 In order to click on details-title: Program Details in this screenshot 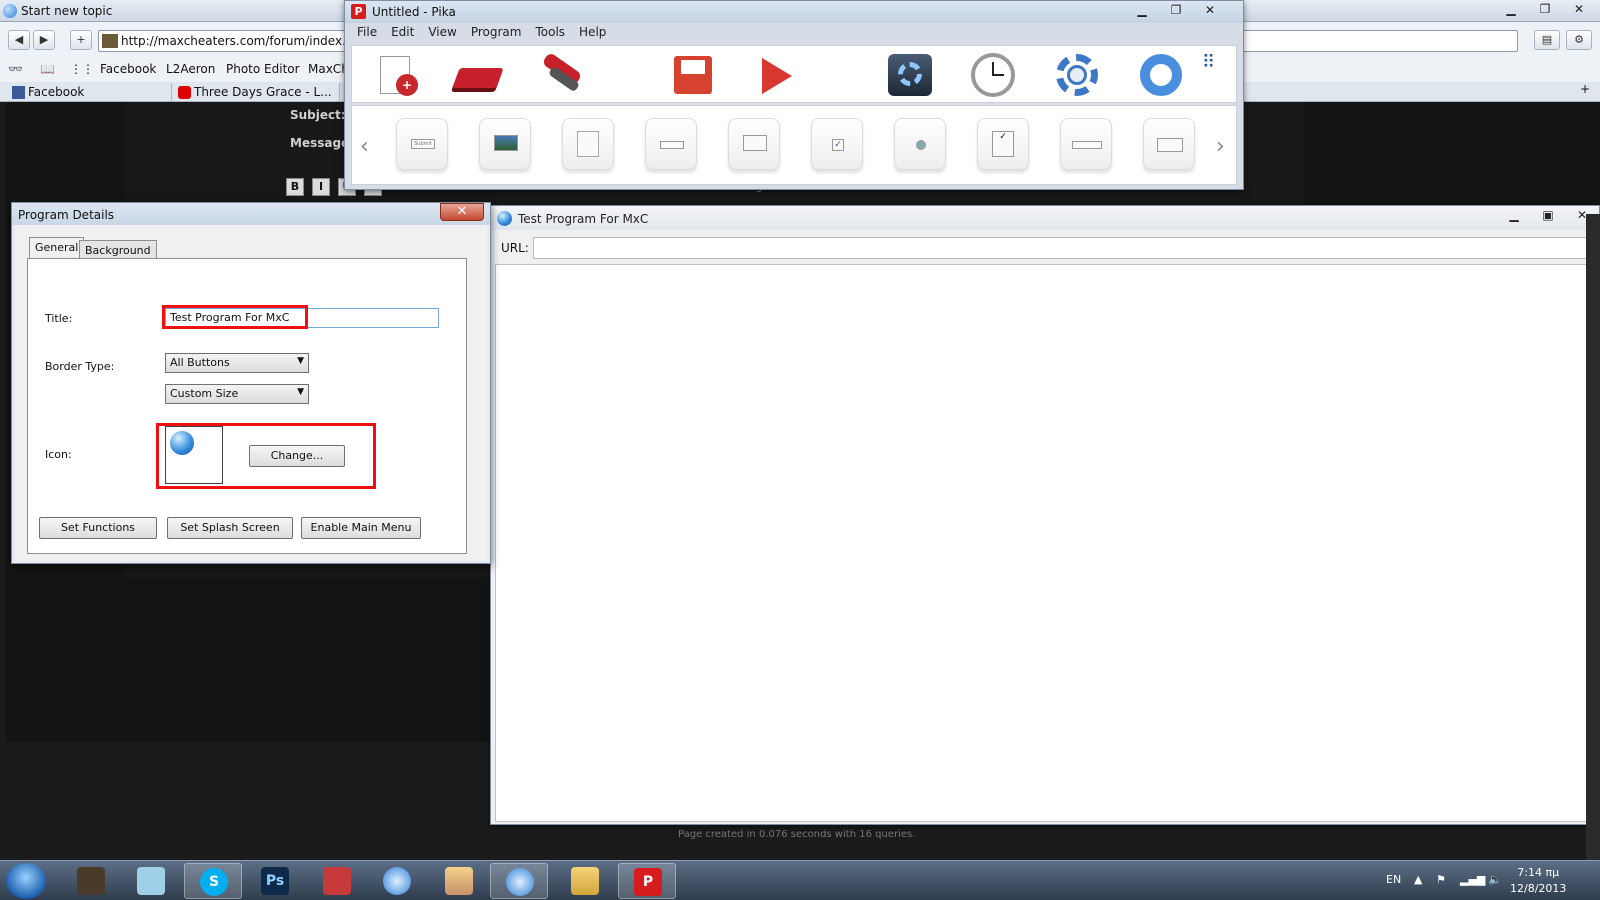, I will do `click(66, 215)`.